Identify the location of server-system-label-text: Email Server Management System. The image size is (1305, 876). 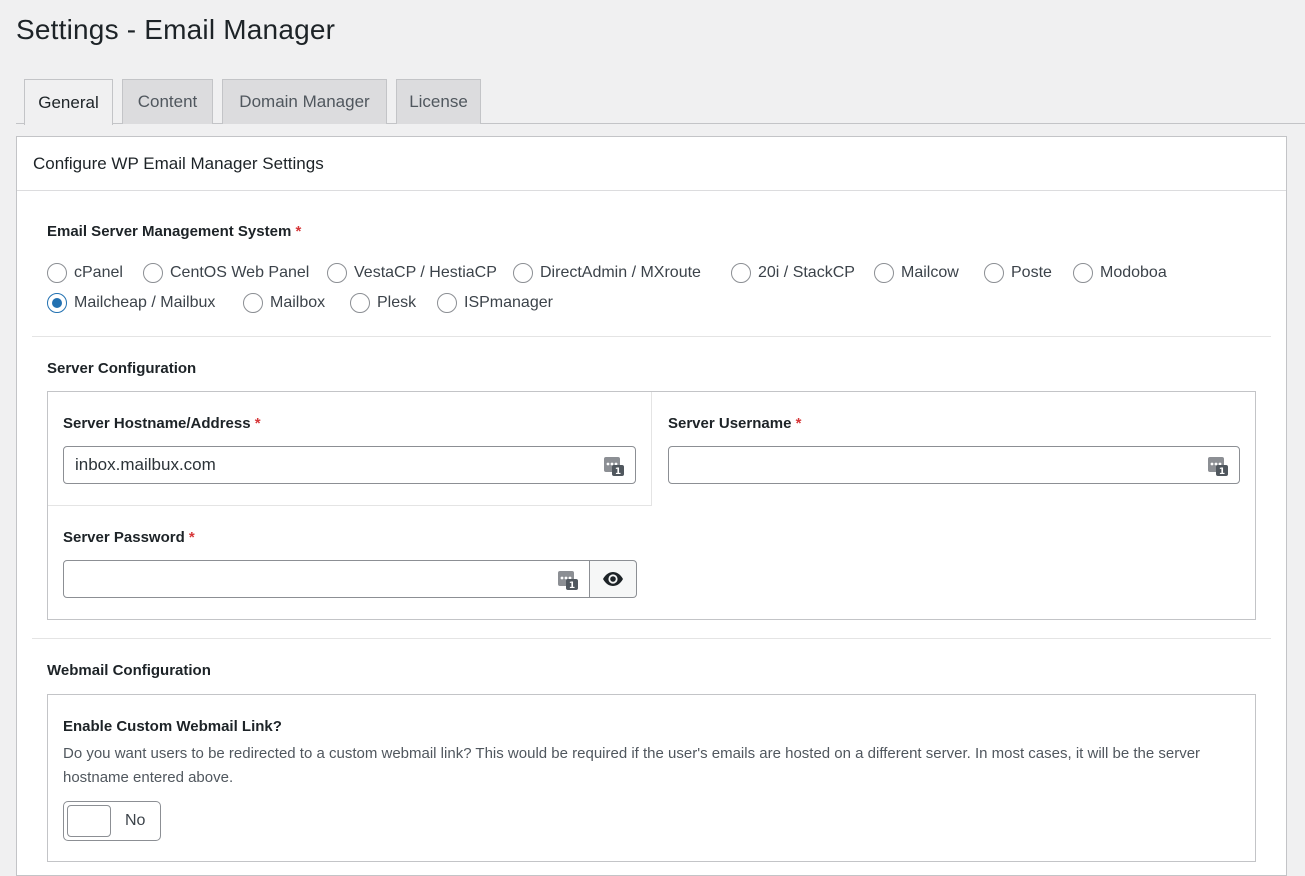
(169, 231).